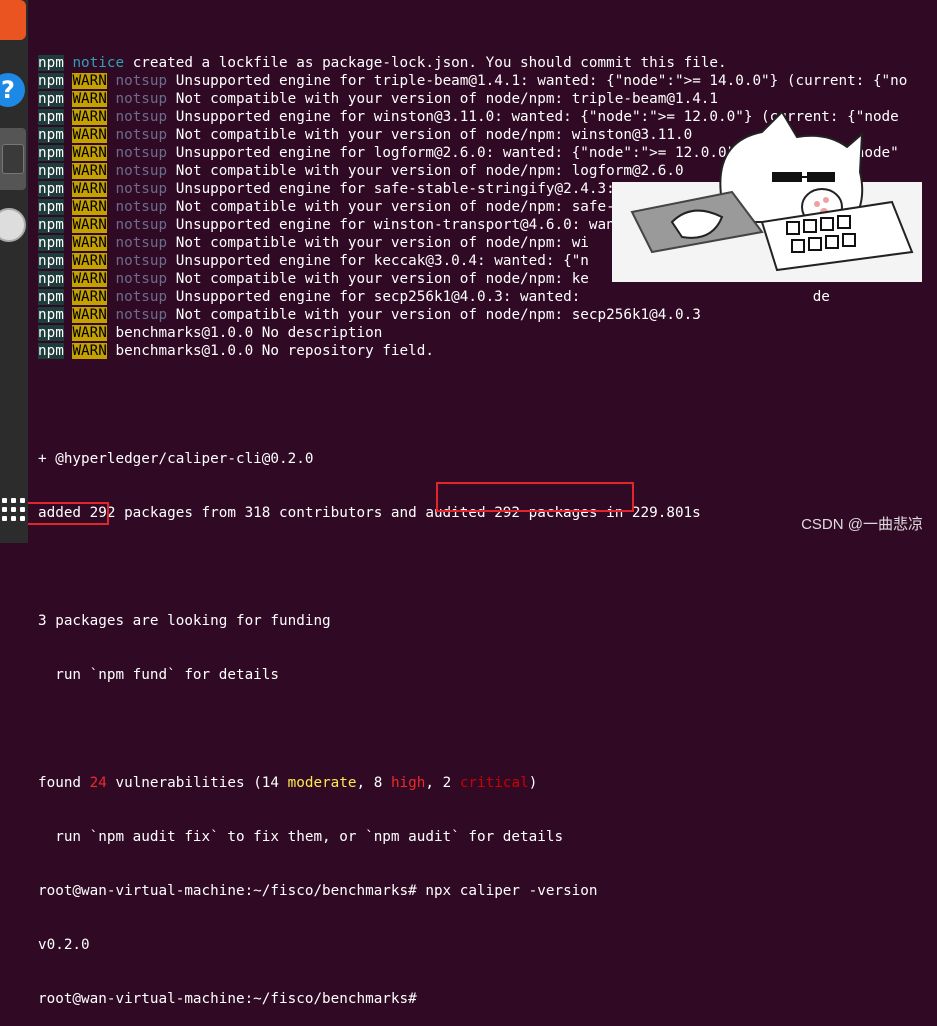  I want to click on vuln-count: 24, so click(98, 783).